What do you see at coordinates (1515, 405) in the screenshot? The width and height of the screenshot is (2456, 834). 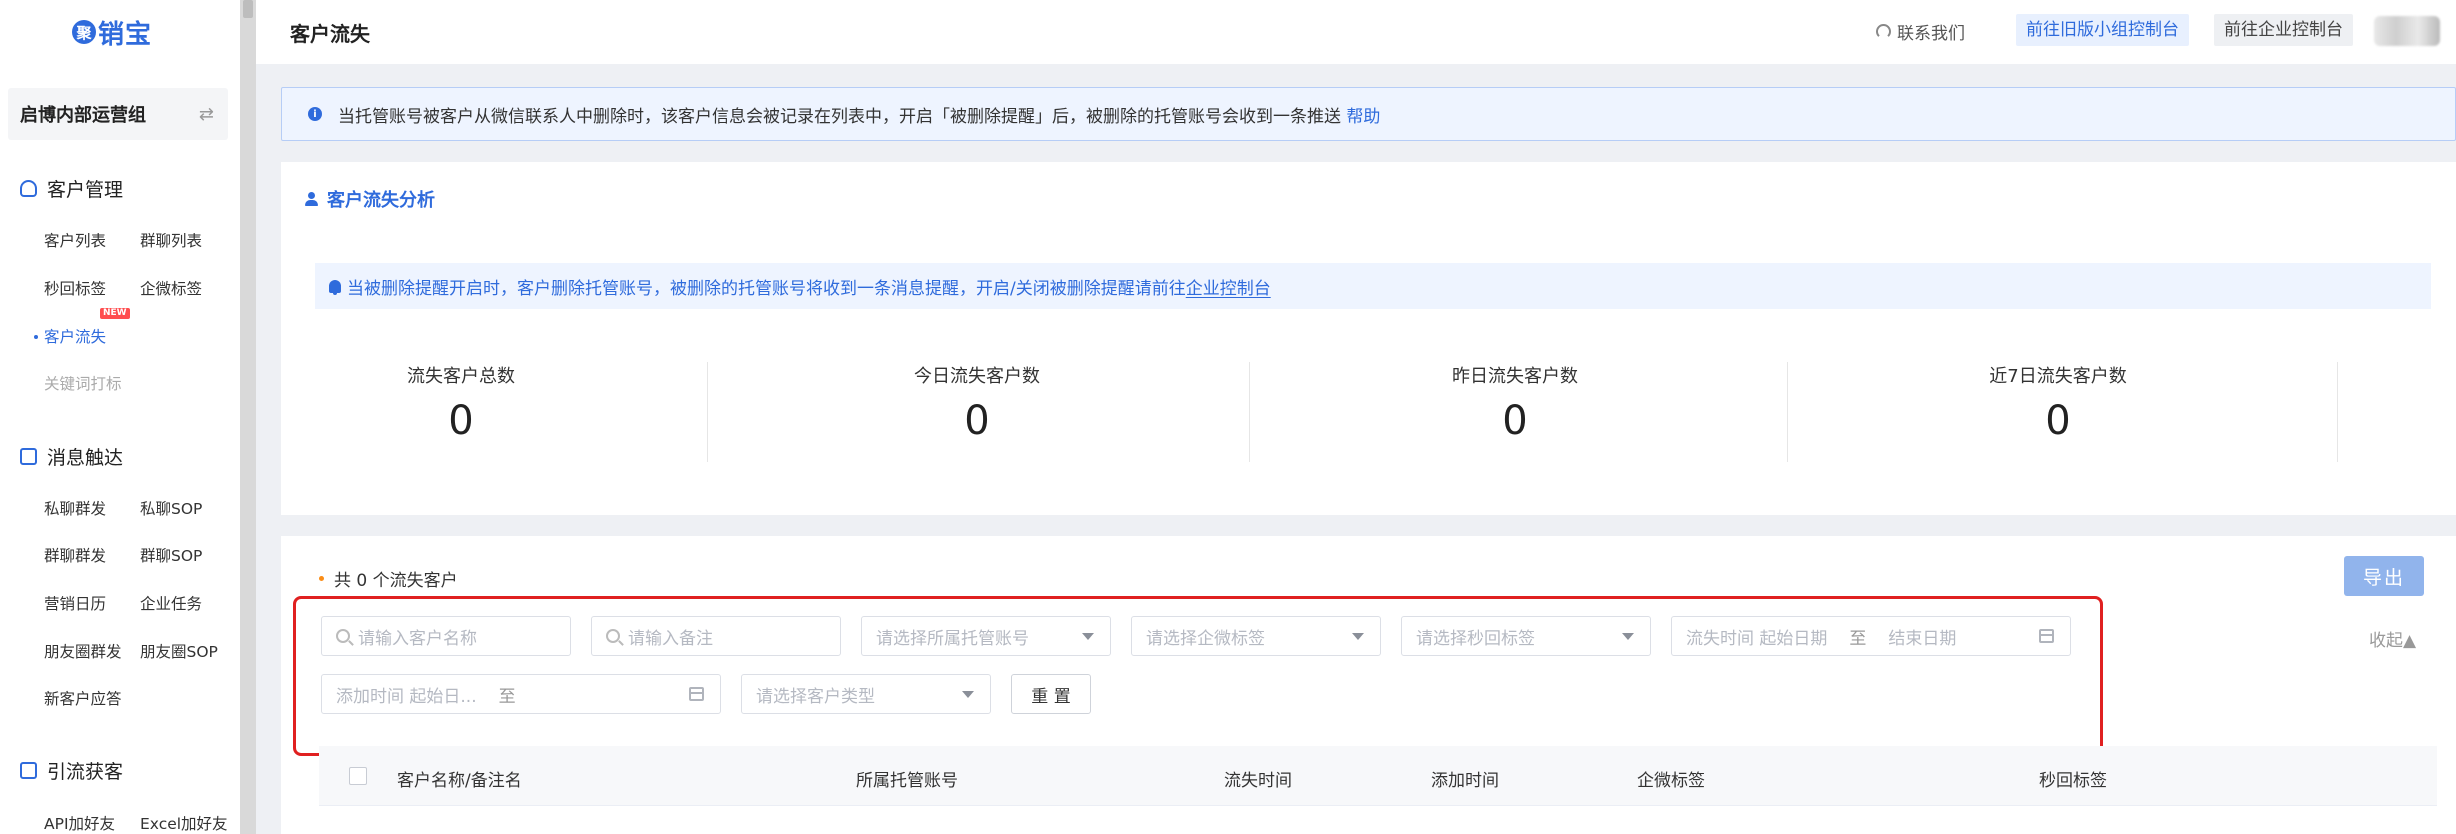 I see `stat-yesterday-lost: 昨日流失客户数 0` at bounding box center [1515, 405].